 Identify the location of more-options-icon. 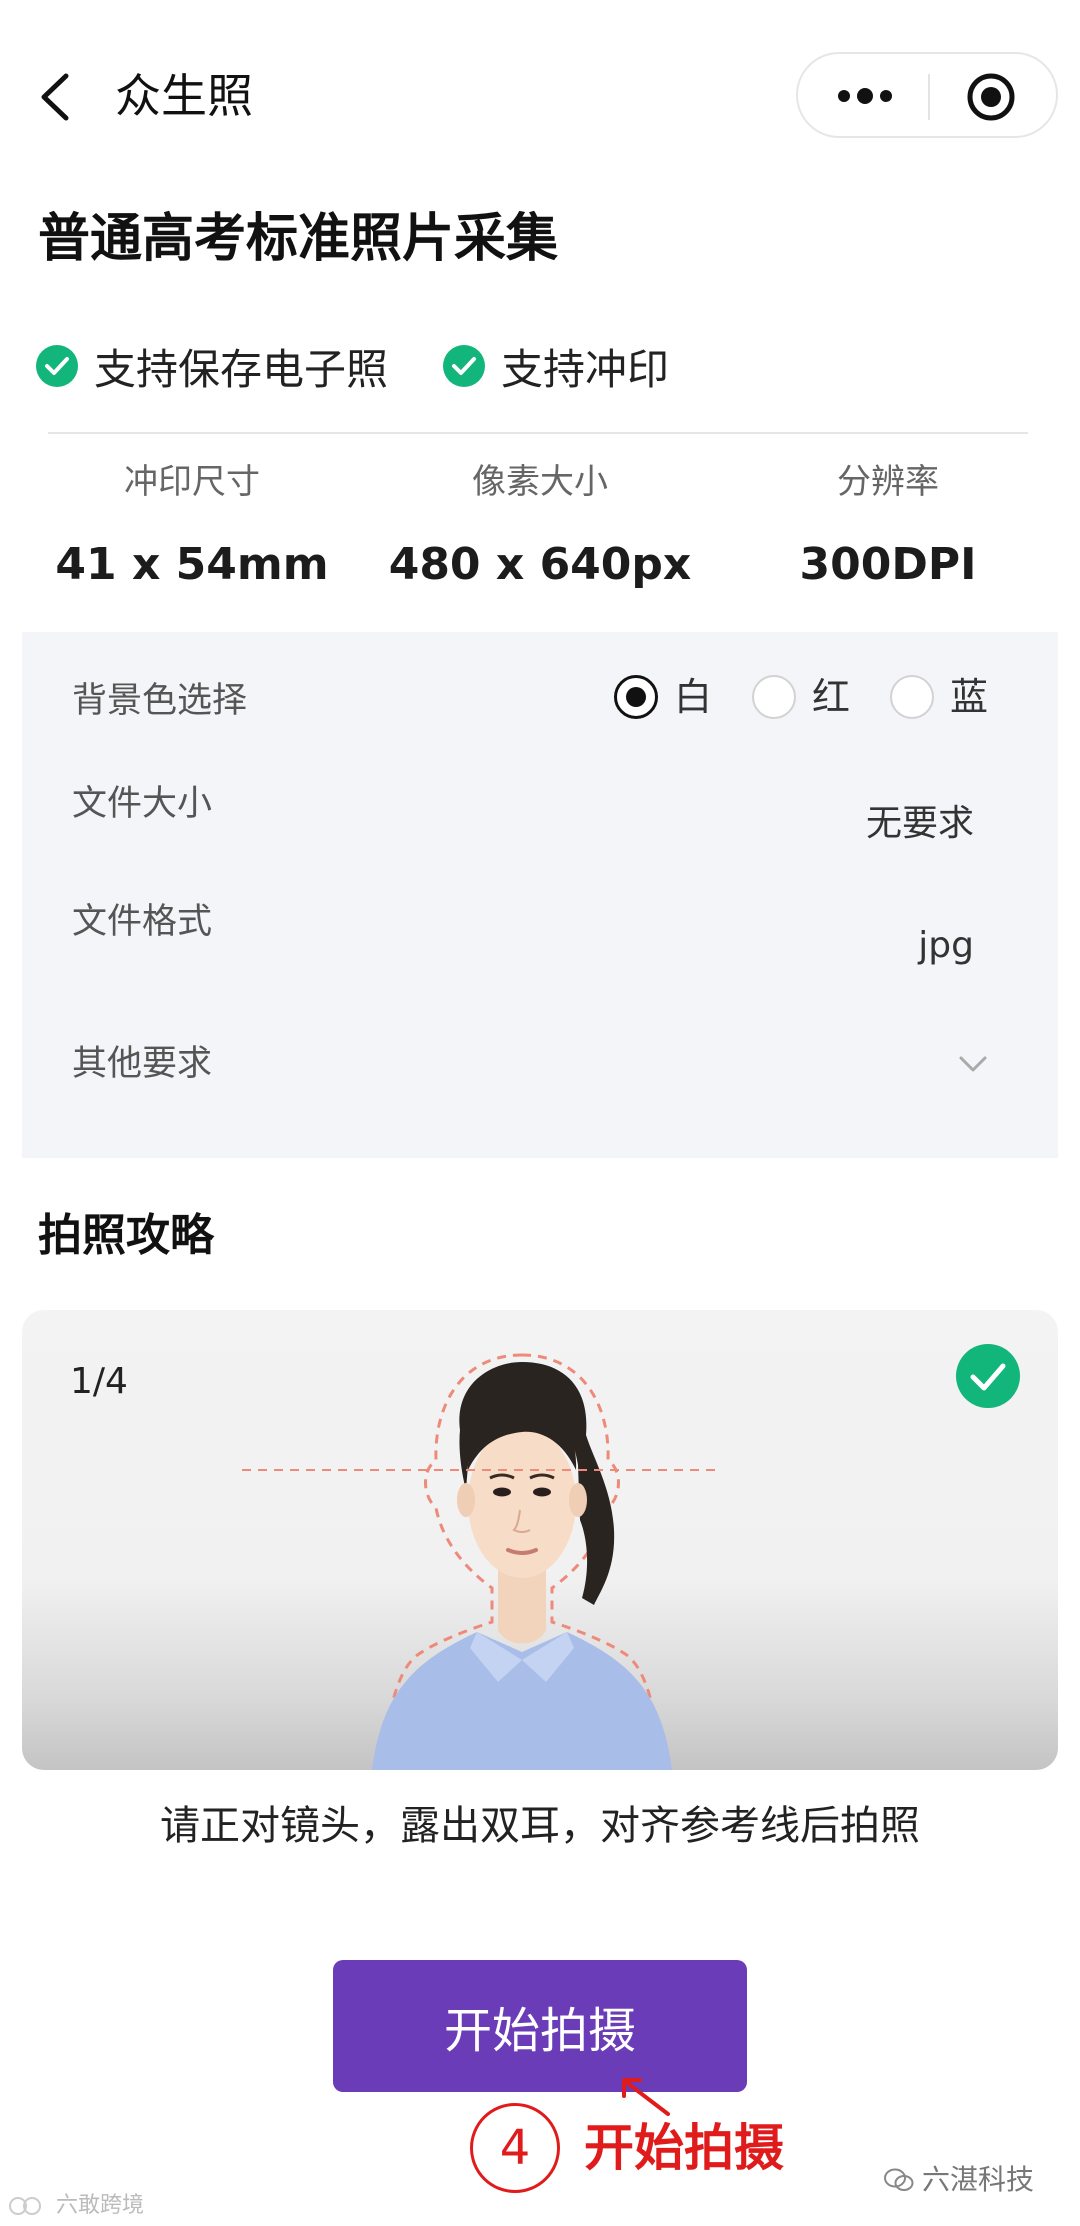
(865, 96).